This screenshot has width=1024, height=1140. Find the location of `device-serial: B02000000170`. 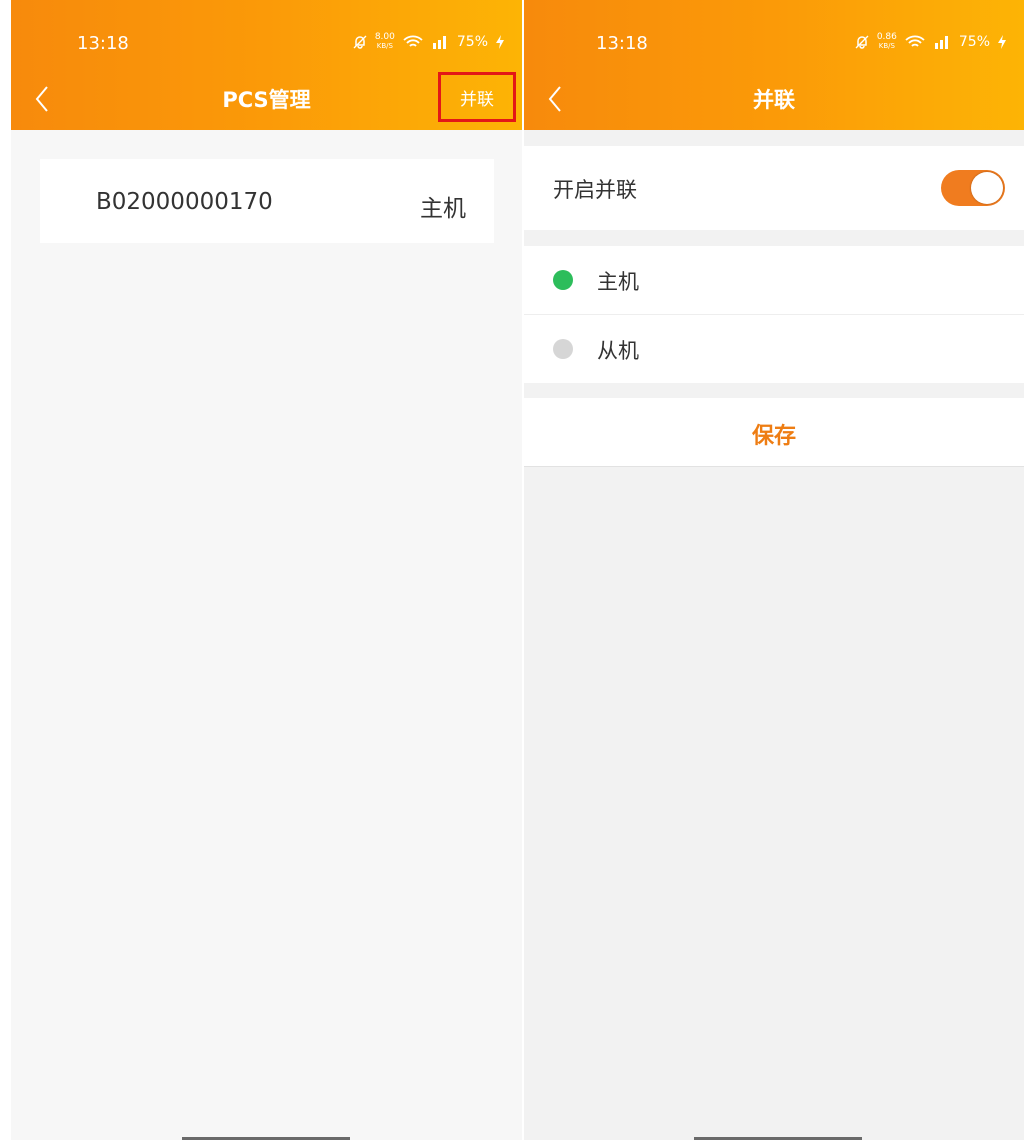

device-serial: B02000000170 is located at coordinates (184, 202).